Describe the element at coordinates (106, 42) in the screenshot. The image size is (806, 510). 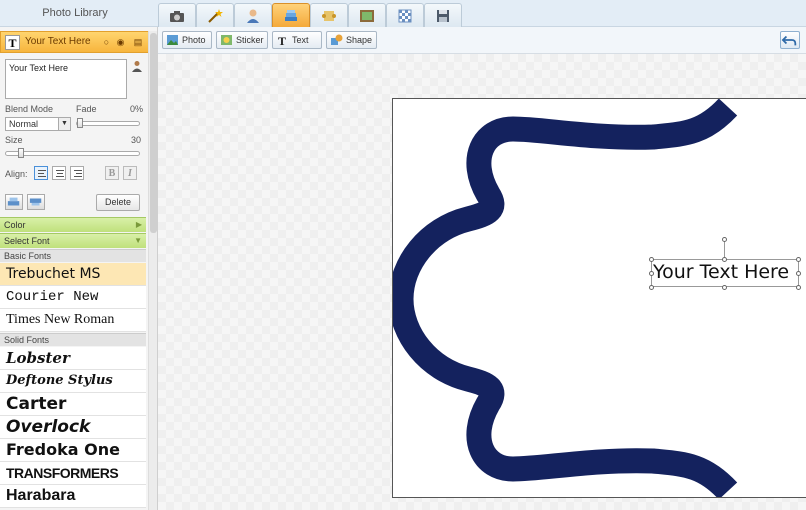
I see `lock-icon: ○` at that location.